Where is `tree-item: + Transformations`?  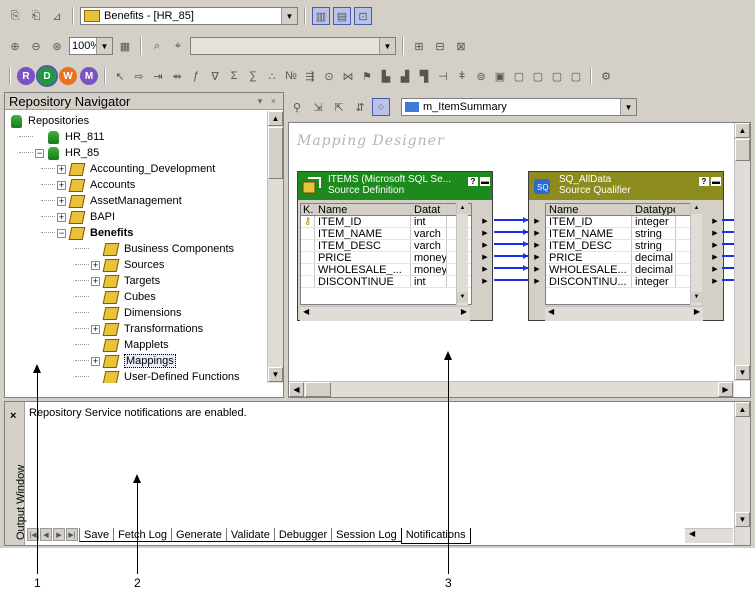 tree-item: + Transformations is located at coordinates (139, 329).